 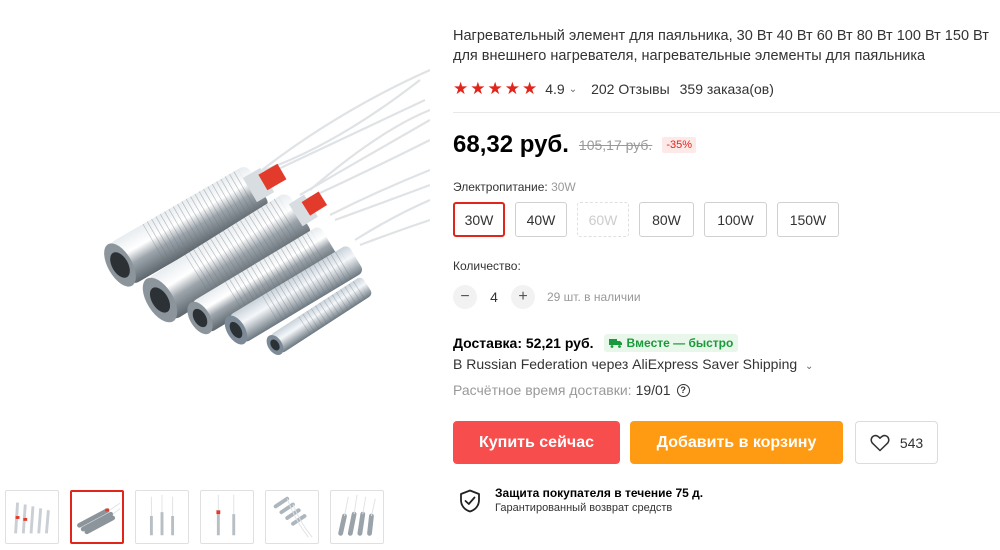 I want to click on truck-icon, so click(x=615, y=343).